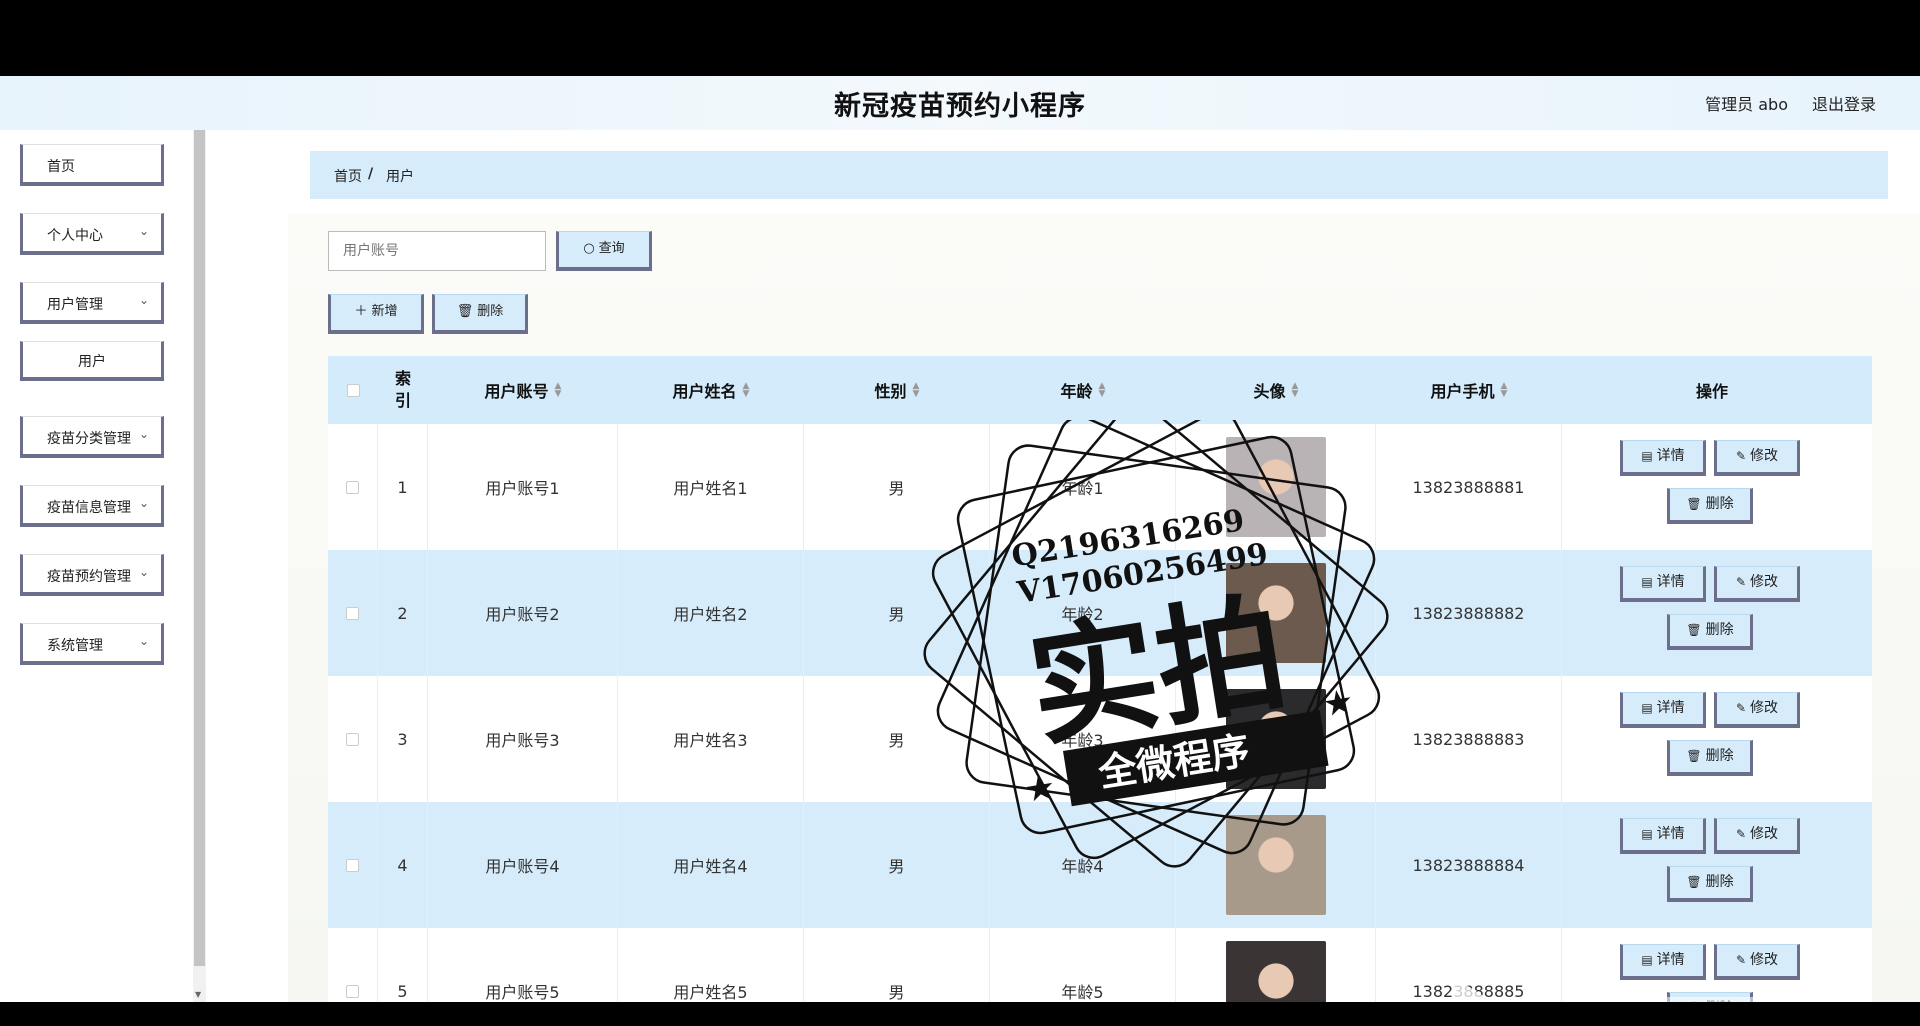 This screenshot has width=1920, height=1026. What do you see at coordinates (1083, 965) in the screenshot?
I see `cell-age: 年龄5` at bounding box center [1083, 965].